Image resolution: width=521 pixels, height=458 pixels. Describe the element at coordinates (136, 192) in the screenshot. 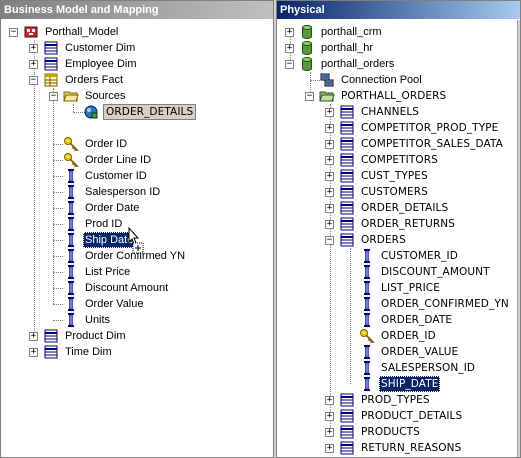

I see `column-salesperson-id: Salesperson ID` at that location.